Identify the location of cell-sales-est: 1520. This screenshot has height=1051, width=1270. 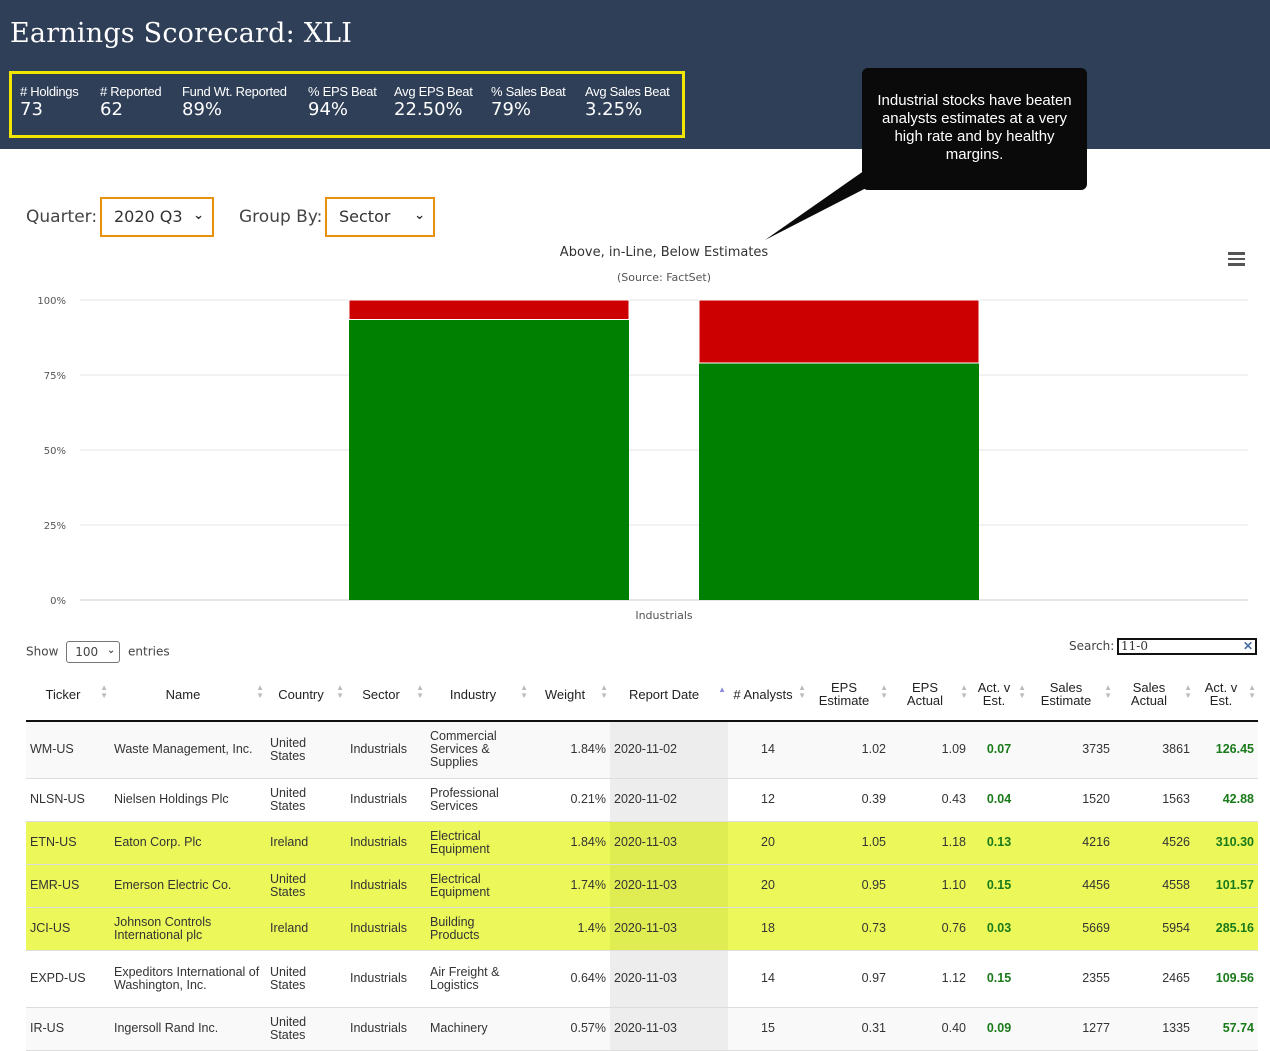
(1071, 800).